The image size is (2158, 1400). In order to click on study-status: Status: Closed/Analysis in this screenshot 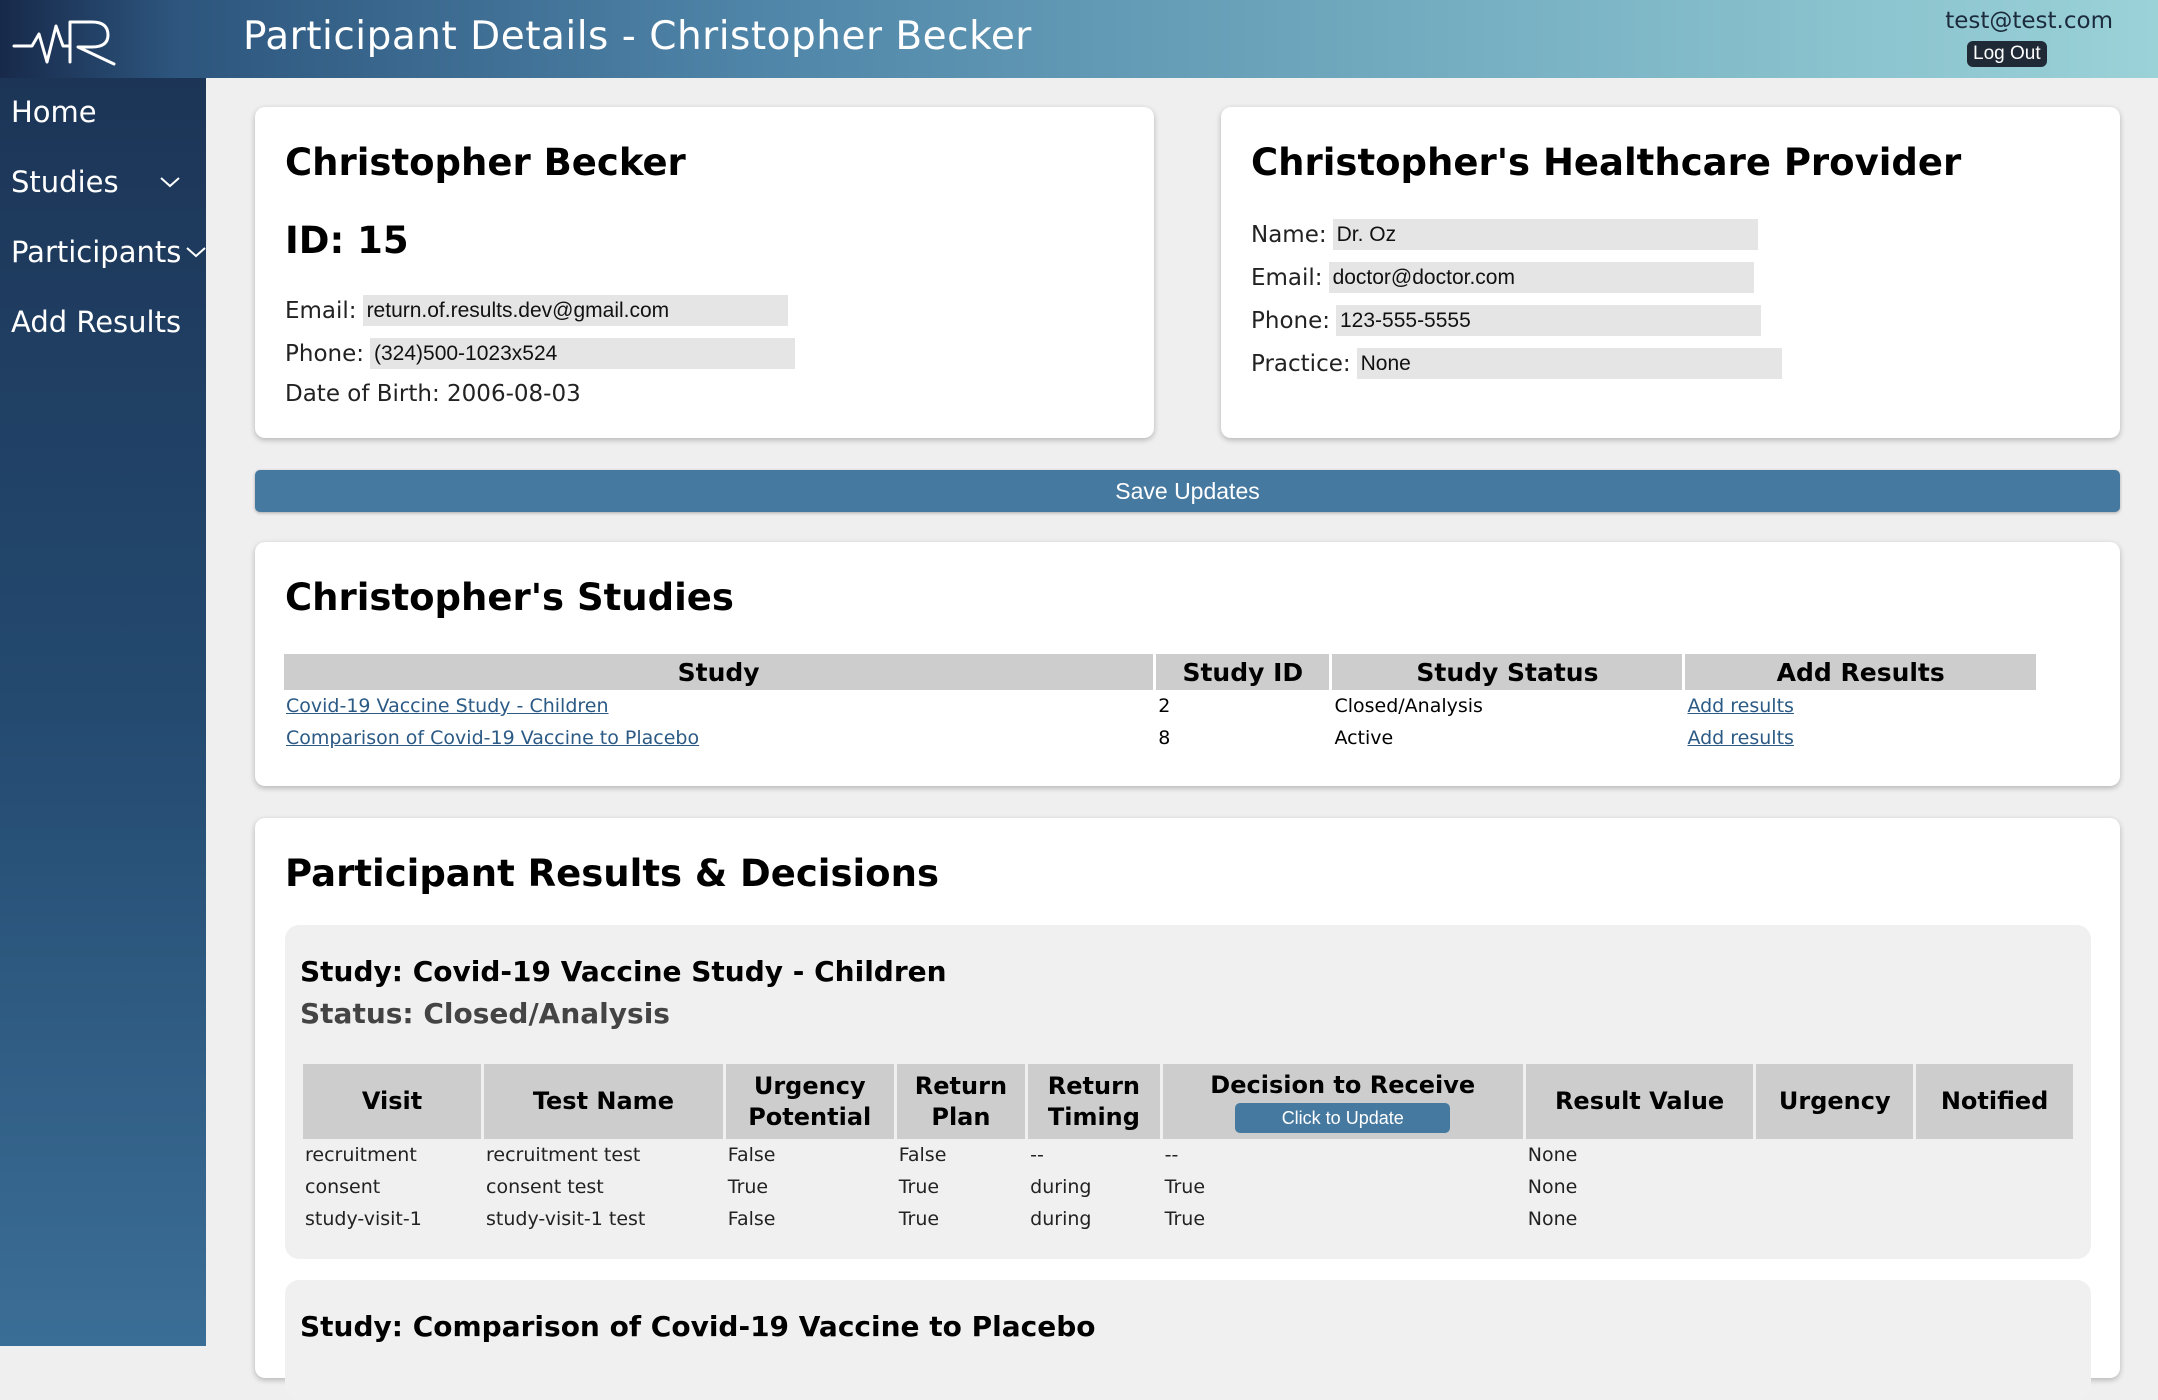, I will do `click(485, 1013)`.